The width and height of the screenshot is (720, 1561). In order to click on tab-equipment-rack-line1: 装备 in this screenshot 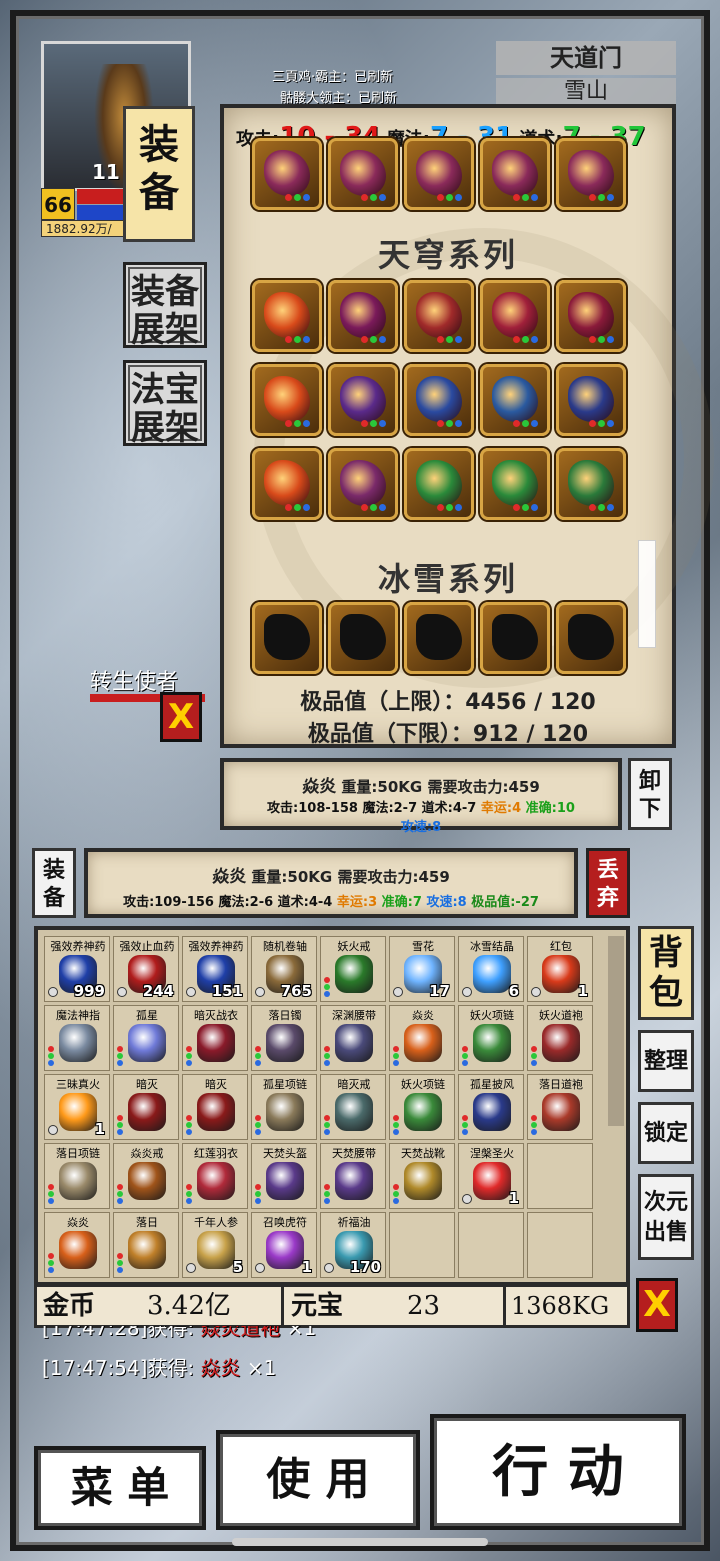, I will do `click(165, 292)`.